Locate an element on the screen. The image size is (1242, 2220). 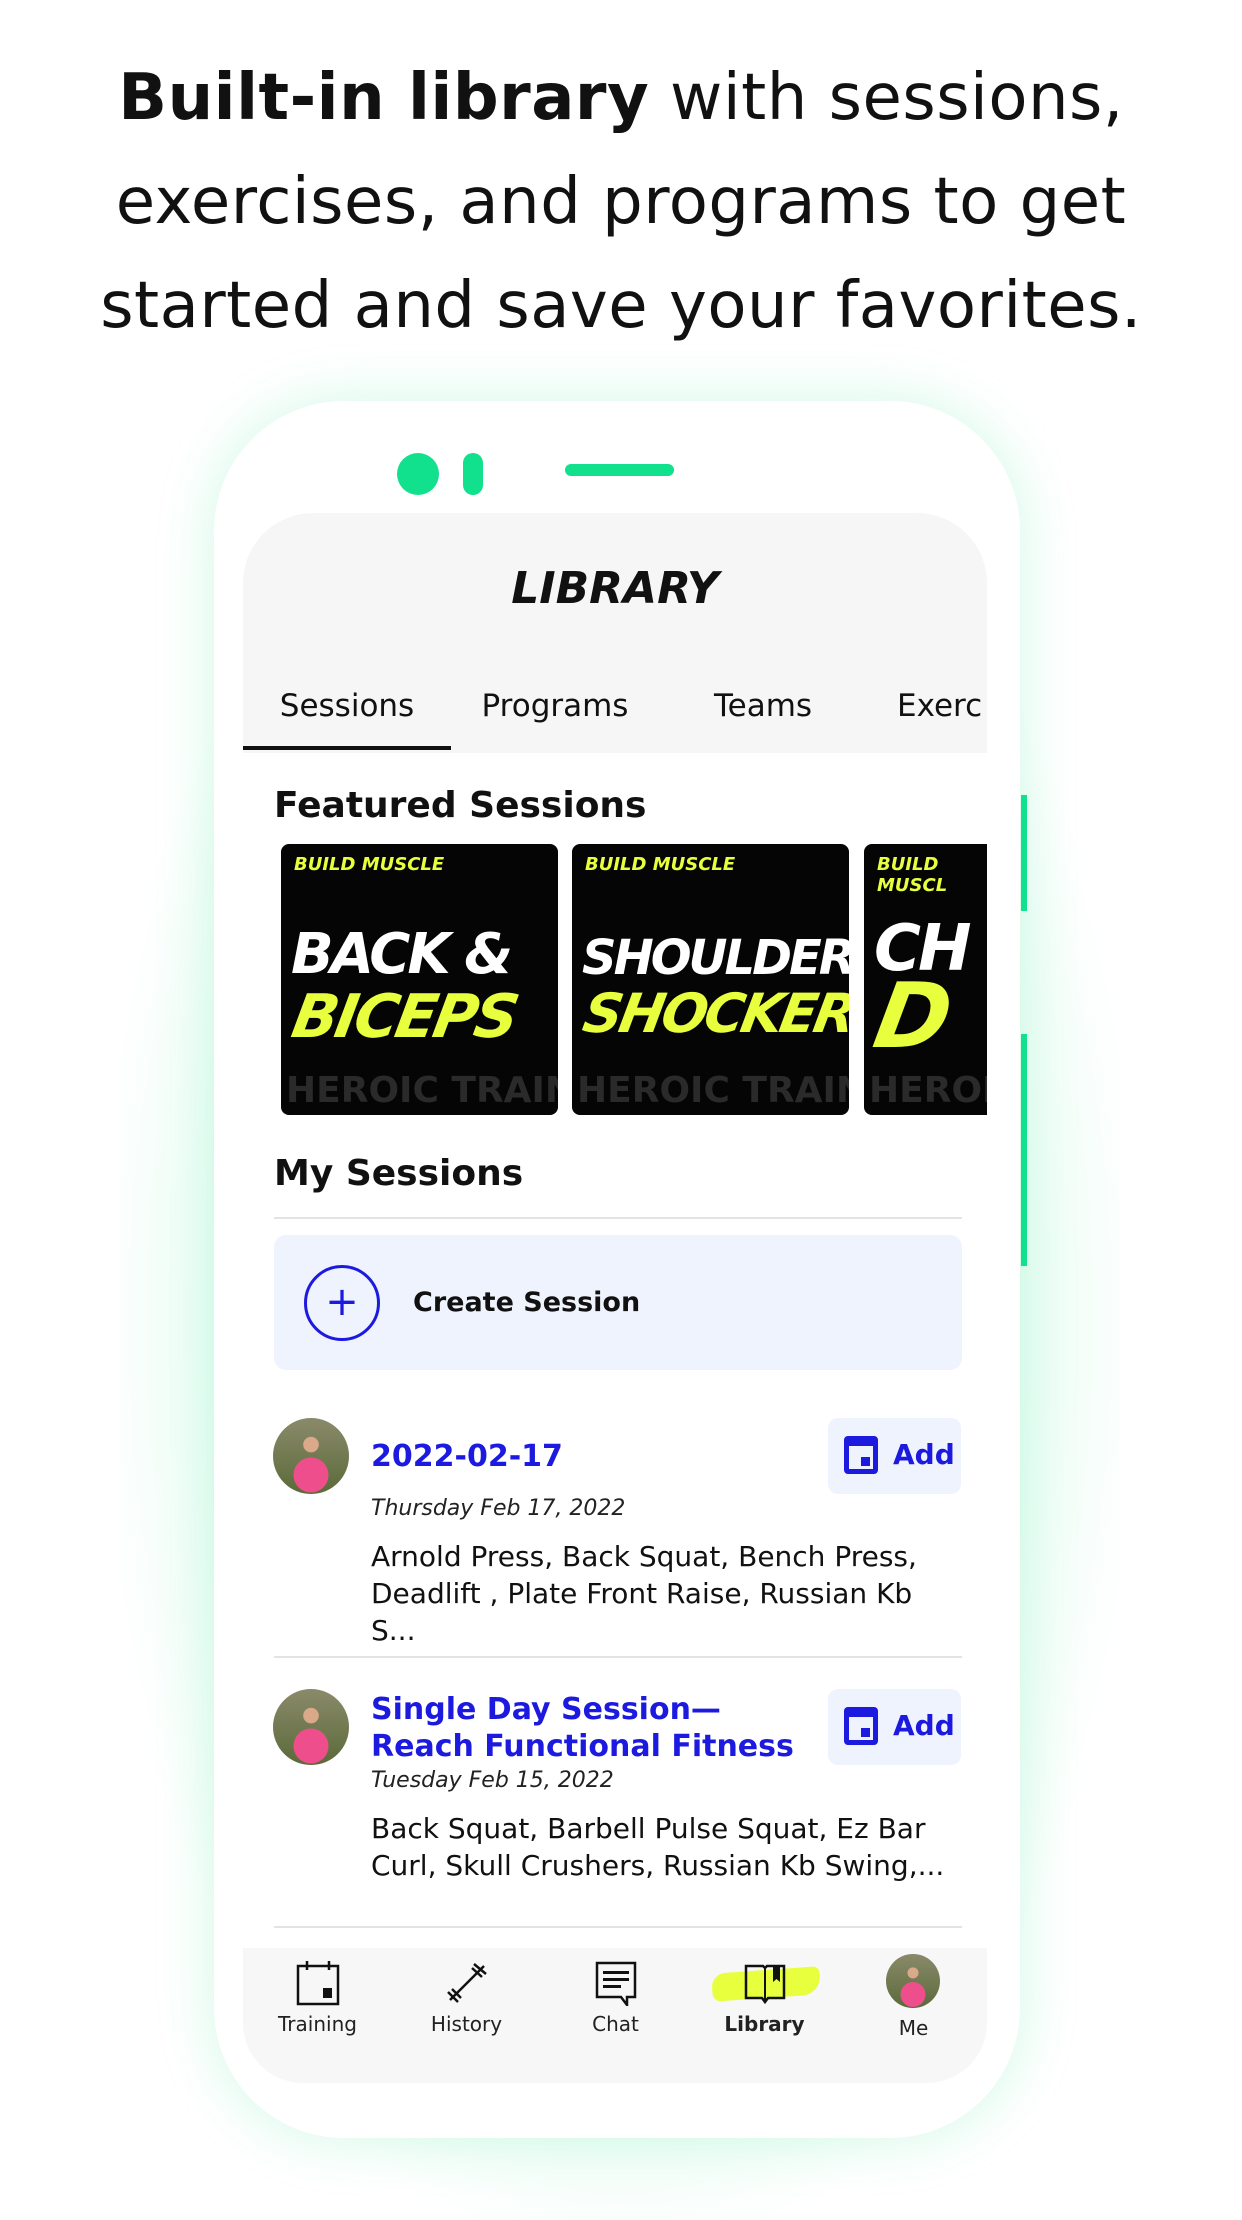
card-title-line1: SHOULDER is located at coordinates (715, 958).